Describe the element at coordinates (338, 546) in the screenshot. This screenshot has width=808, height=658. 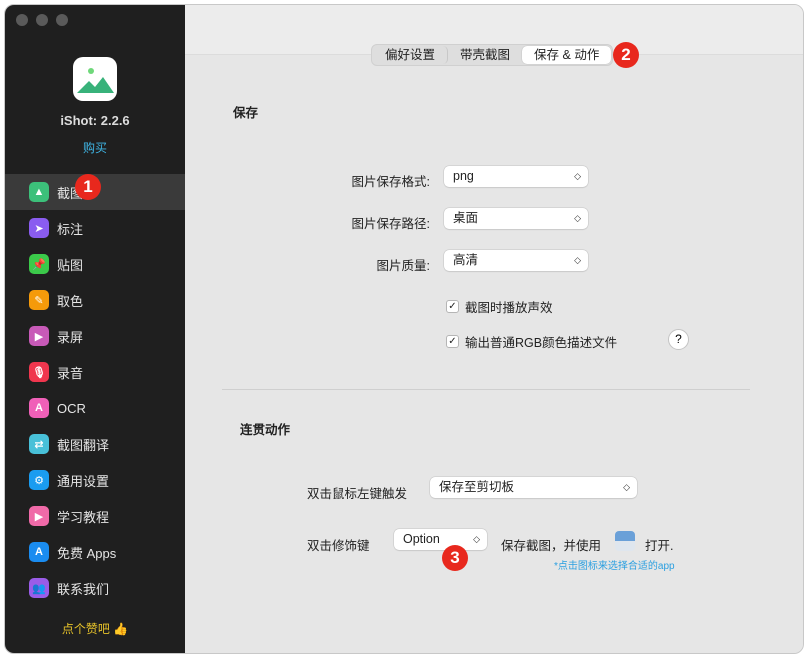
I see `modifier-label: 双击修饰键` at that location.